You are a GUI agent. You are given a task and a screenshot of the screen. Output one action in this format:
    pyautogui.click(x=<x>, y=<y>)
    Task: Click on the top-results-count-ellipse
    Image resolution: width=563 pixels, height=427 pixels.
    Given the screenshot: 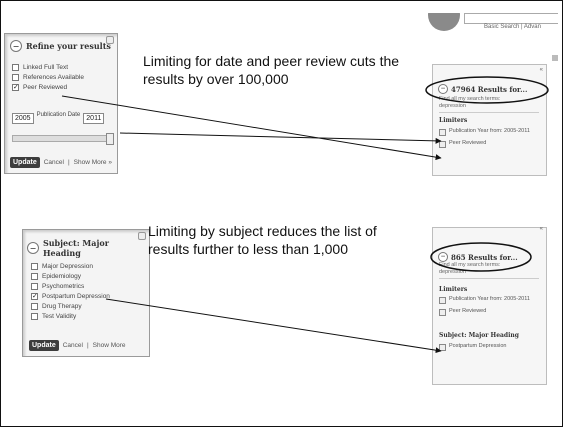 What is the action you would take?
    pyautogui.click(x=487, y=90)
    